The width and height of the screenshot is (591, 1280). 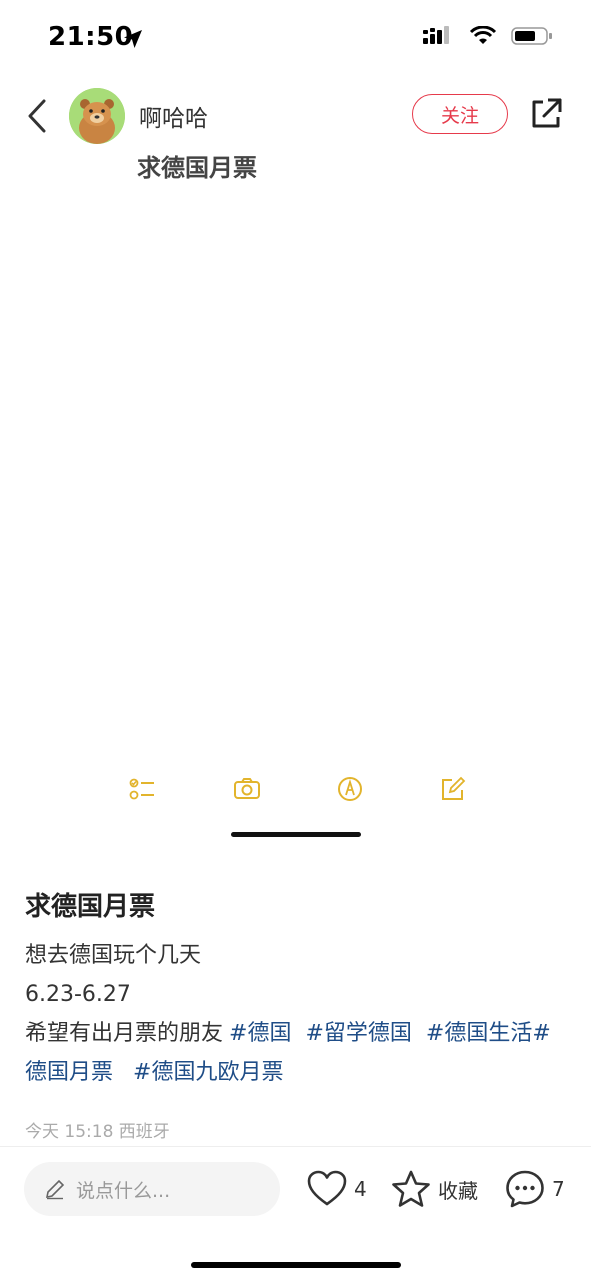 What do you see at coordinates (91, 37) in the screenshot?
I see `status-time: 21:50` at bounding box center [91, 37].